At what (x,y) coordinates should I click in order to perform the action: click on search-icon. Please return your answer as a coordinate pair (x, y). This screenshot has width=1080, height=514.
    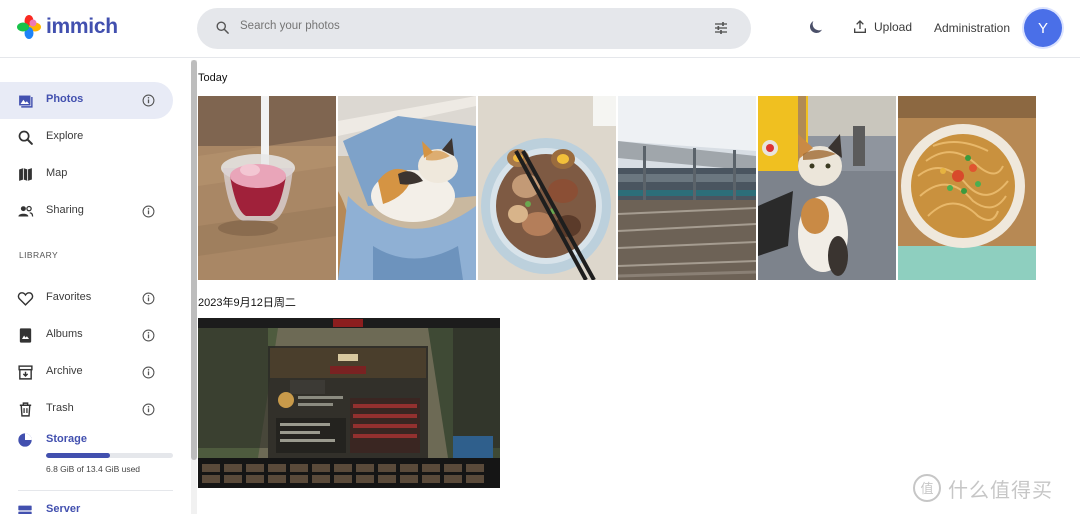
    Looking at the image, I should click on (222, 27).